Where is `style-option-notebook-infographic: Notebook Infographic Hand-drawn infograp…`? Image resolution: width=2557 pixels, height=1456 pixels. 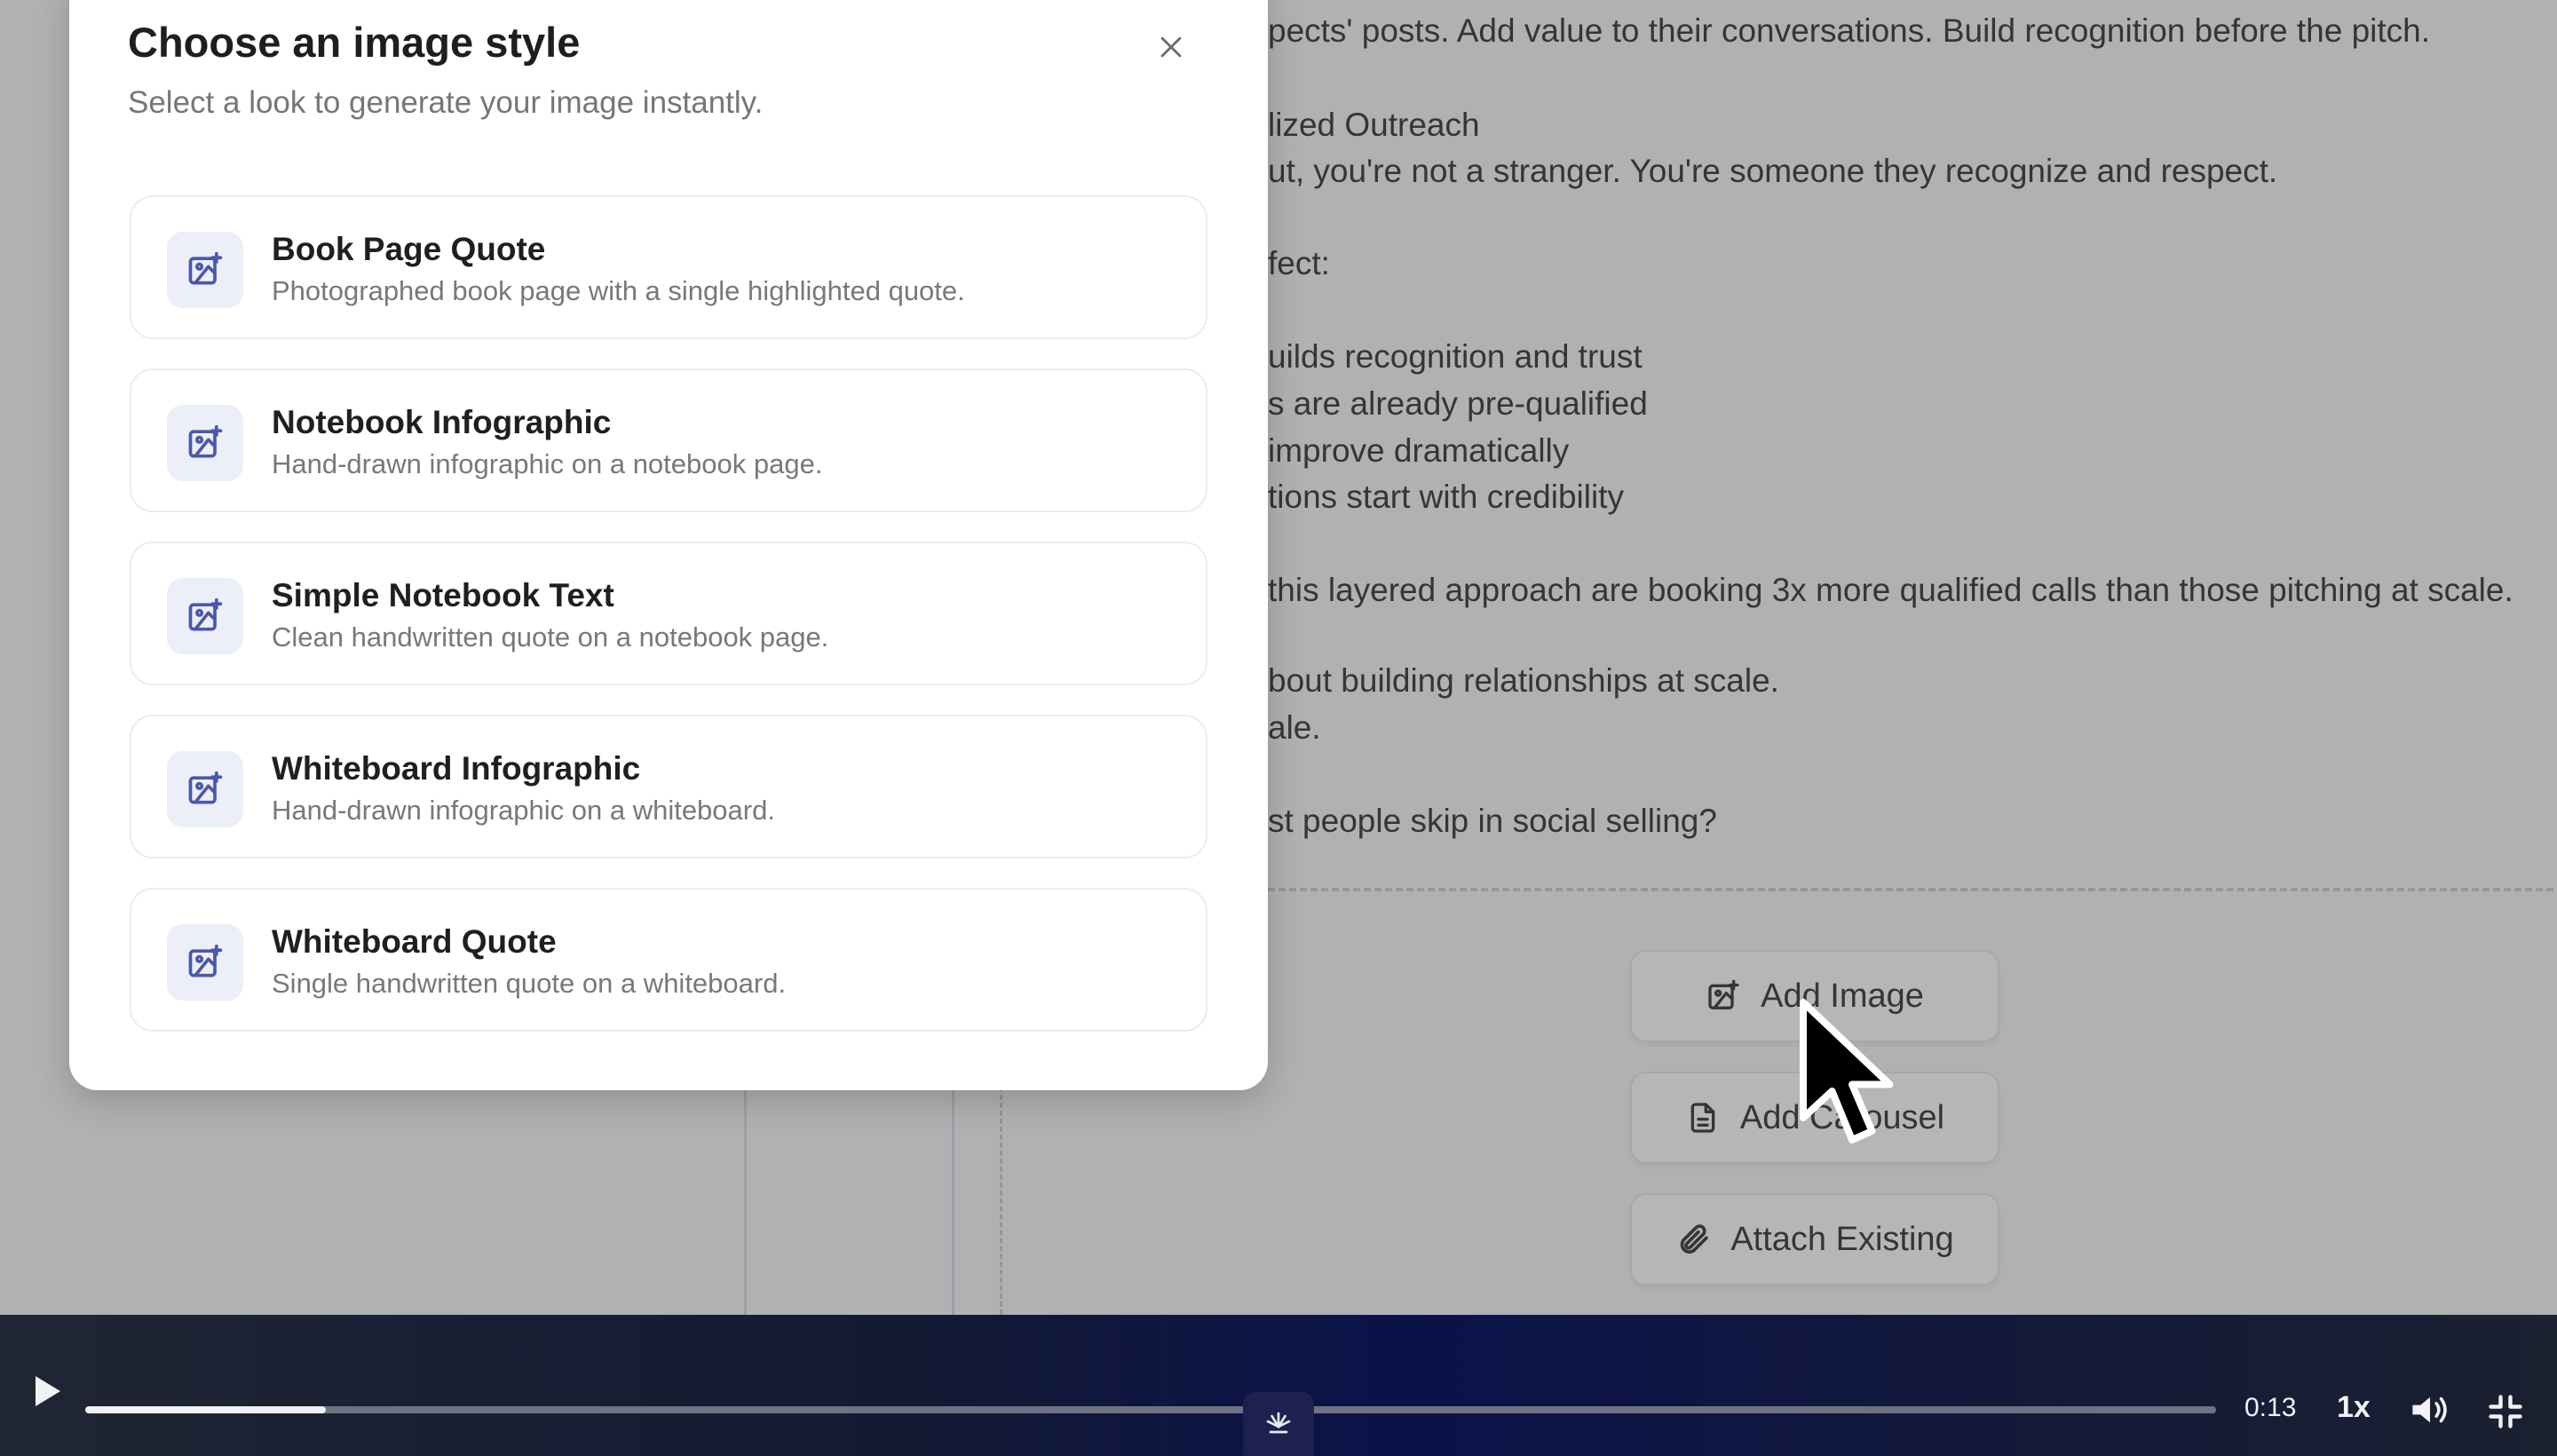
style-option-notebook-infographic: Notebook Infographic Hand-drawn infograp… is located at coordinates (668, 440).